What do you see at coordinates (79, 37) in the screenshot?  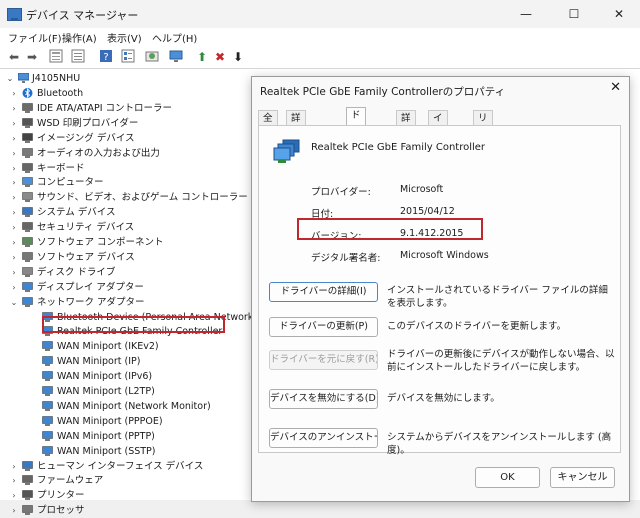 I see `menu-action: 操作(A)` at bounding box center [79, 37].